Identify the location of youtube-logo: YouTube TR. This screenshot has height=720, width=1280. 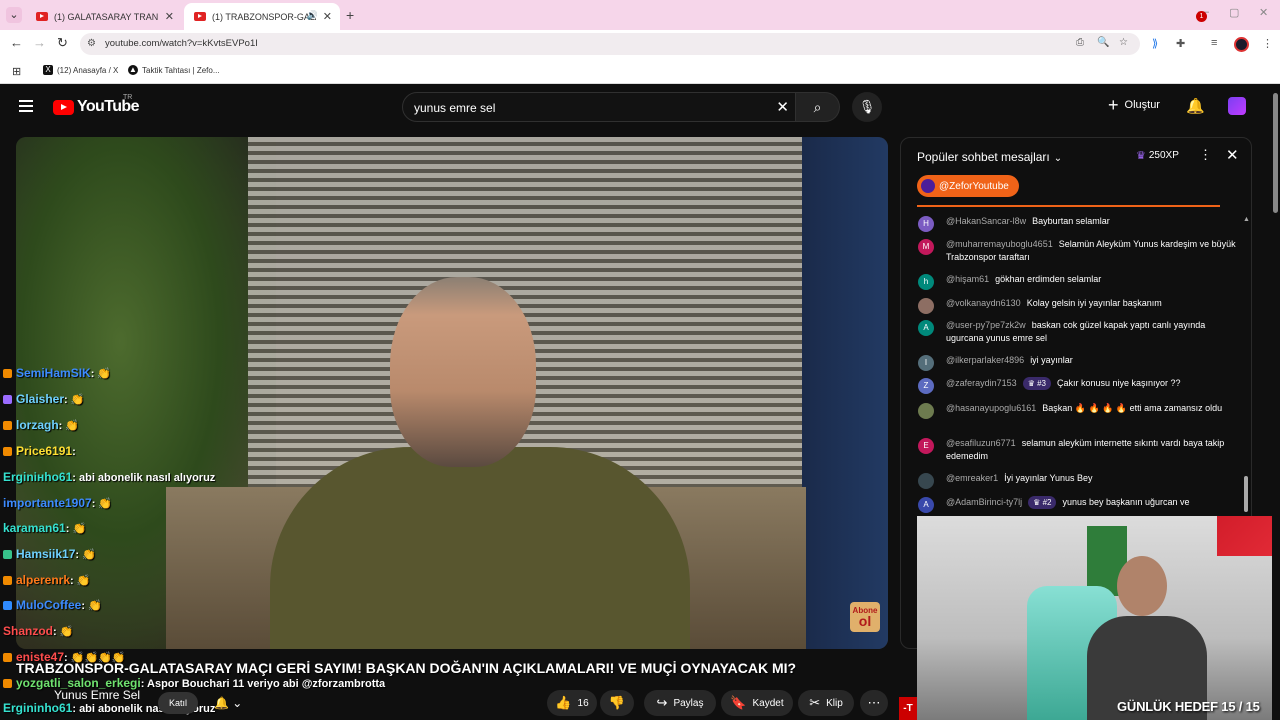
(96, 105).